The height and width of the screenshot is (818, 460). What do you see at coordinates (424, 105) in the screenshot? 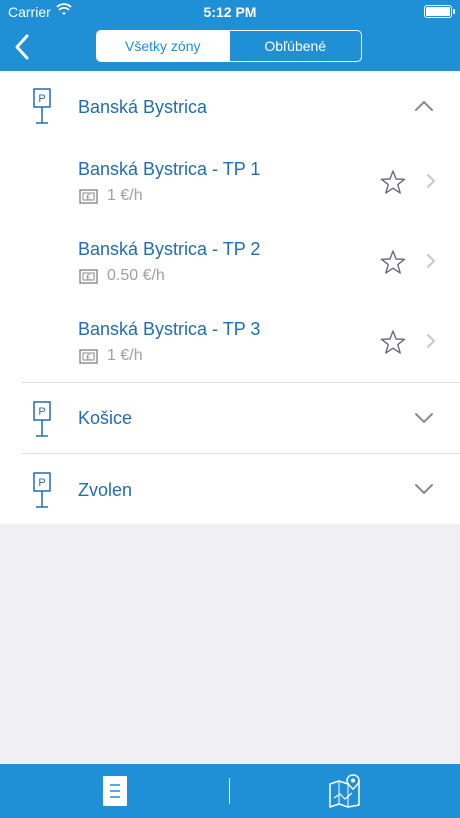
I see `chevron-up-icon` at bounding box center [424, 105].